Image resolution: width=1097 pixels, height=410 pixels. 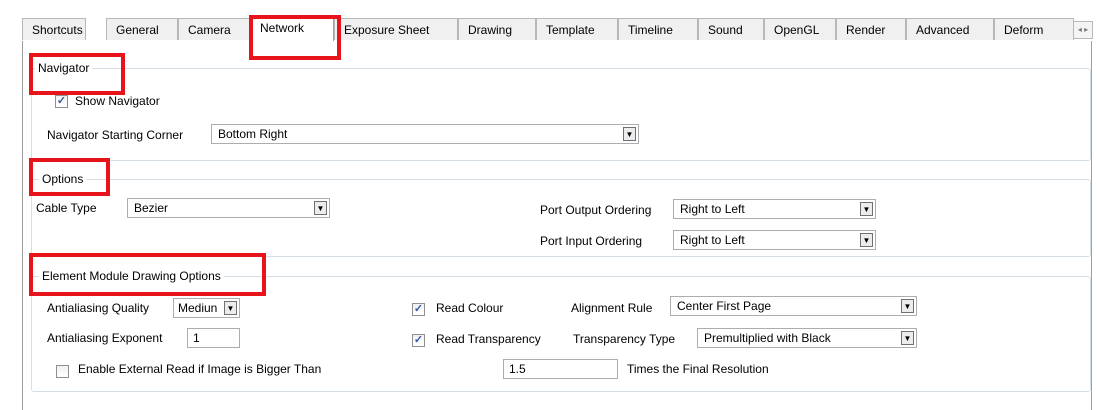 I want to click on port-input-ordering-value: Right to Left, so click(x=712, y=240).